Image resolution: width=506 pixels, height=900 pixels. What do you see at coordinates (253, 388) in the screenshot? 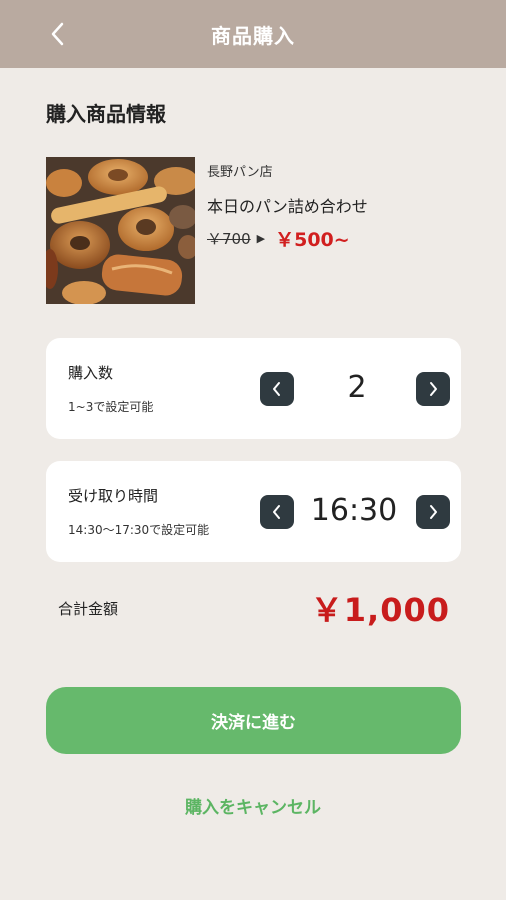
I see `quantity-card: 購入数 1~3で設定可能 2` at bounding box center [253, 388].